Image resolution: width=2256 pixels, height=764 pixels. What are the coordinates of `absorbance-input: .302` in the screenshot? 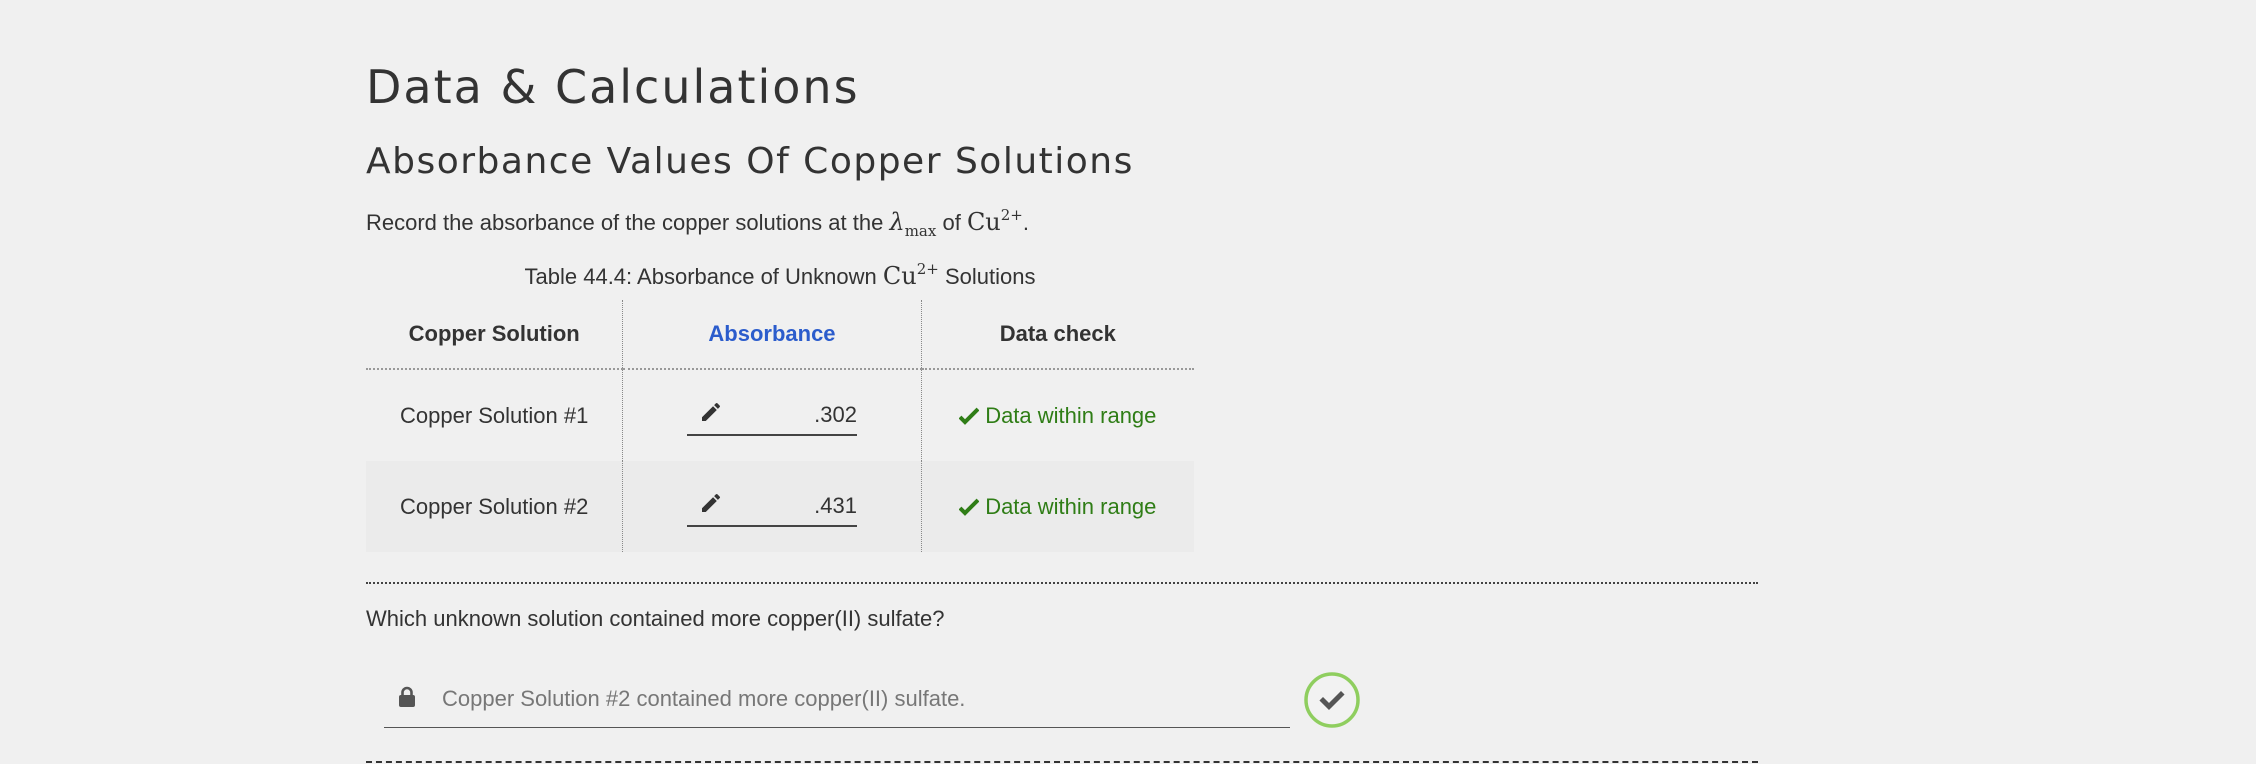 It's located at (771, 416).